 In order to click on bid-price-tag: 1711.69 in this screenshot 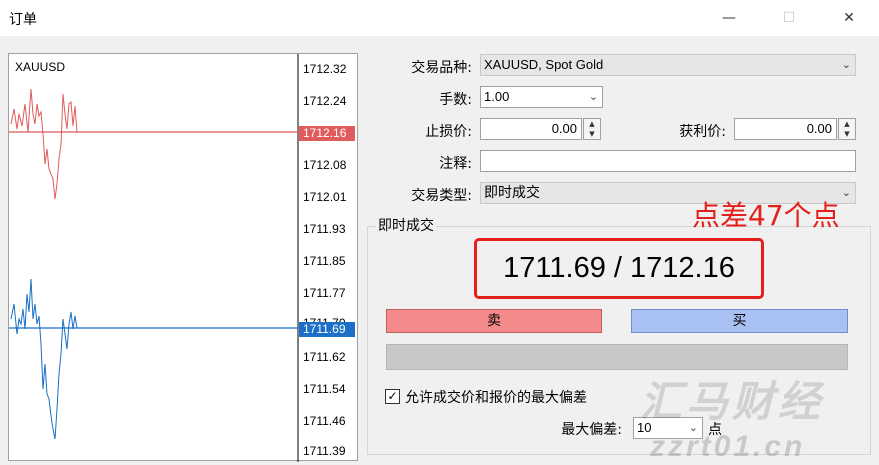, I will do `click(327, 329)`.